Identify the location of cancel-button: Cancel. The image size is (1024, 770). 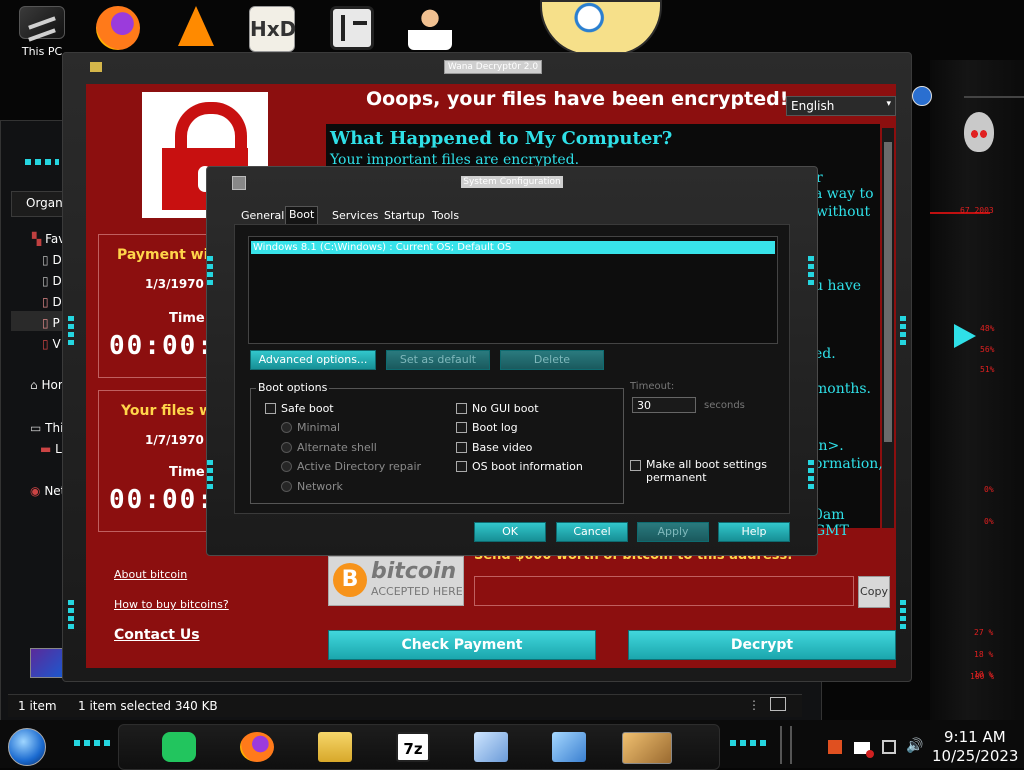
(592, 532).